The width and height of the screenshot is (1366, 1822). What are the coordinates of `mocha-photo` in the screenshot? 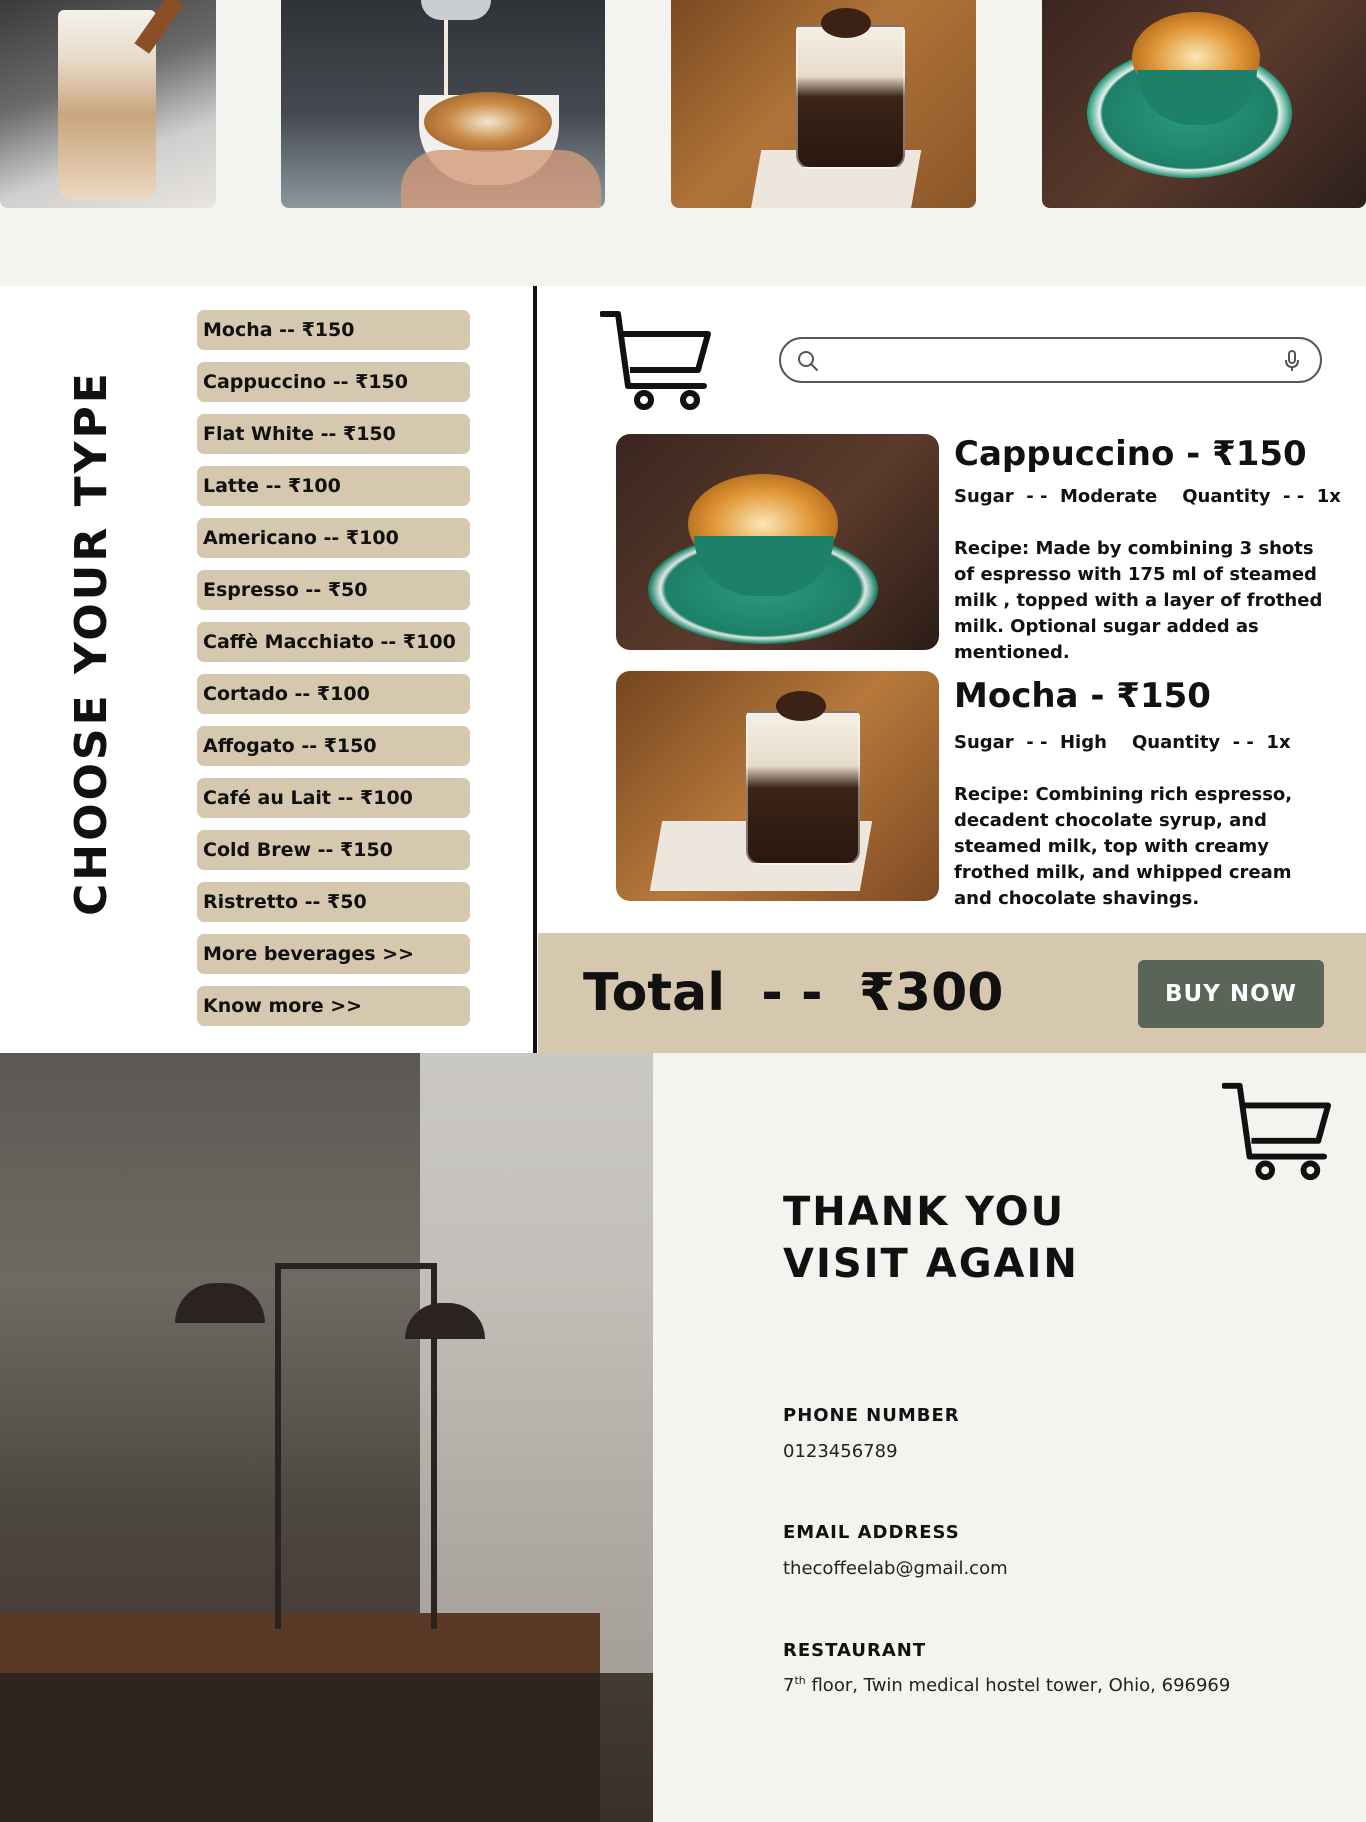 It's located at (823, 104).